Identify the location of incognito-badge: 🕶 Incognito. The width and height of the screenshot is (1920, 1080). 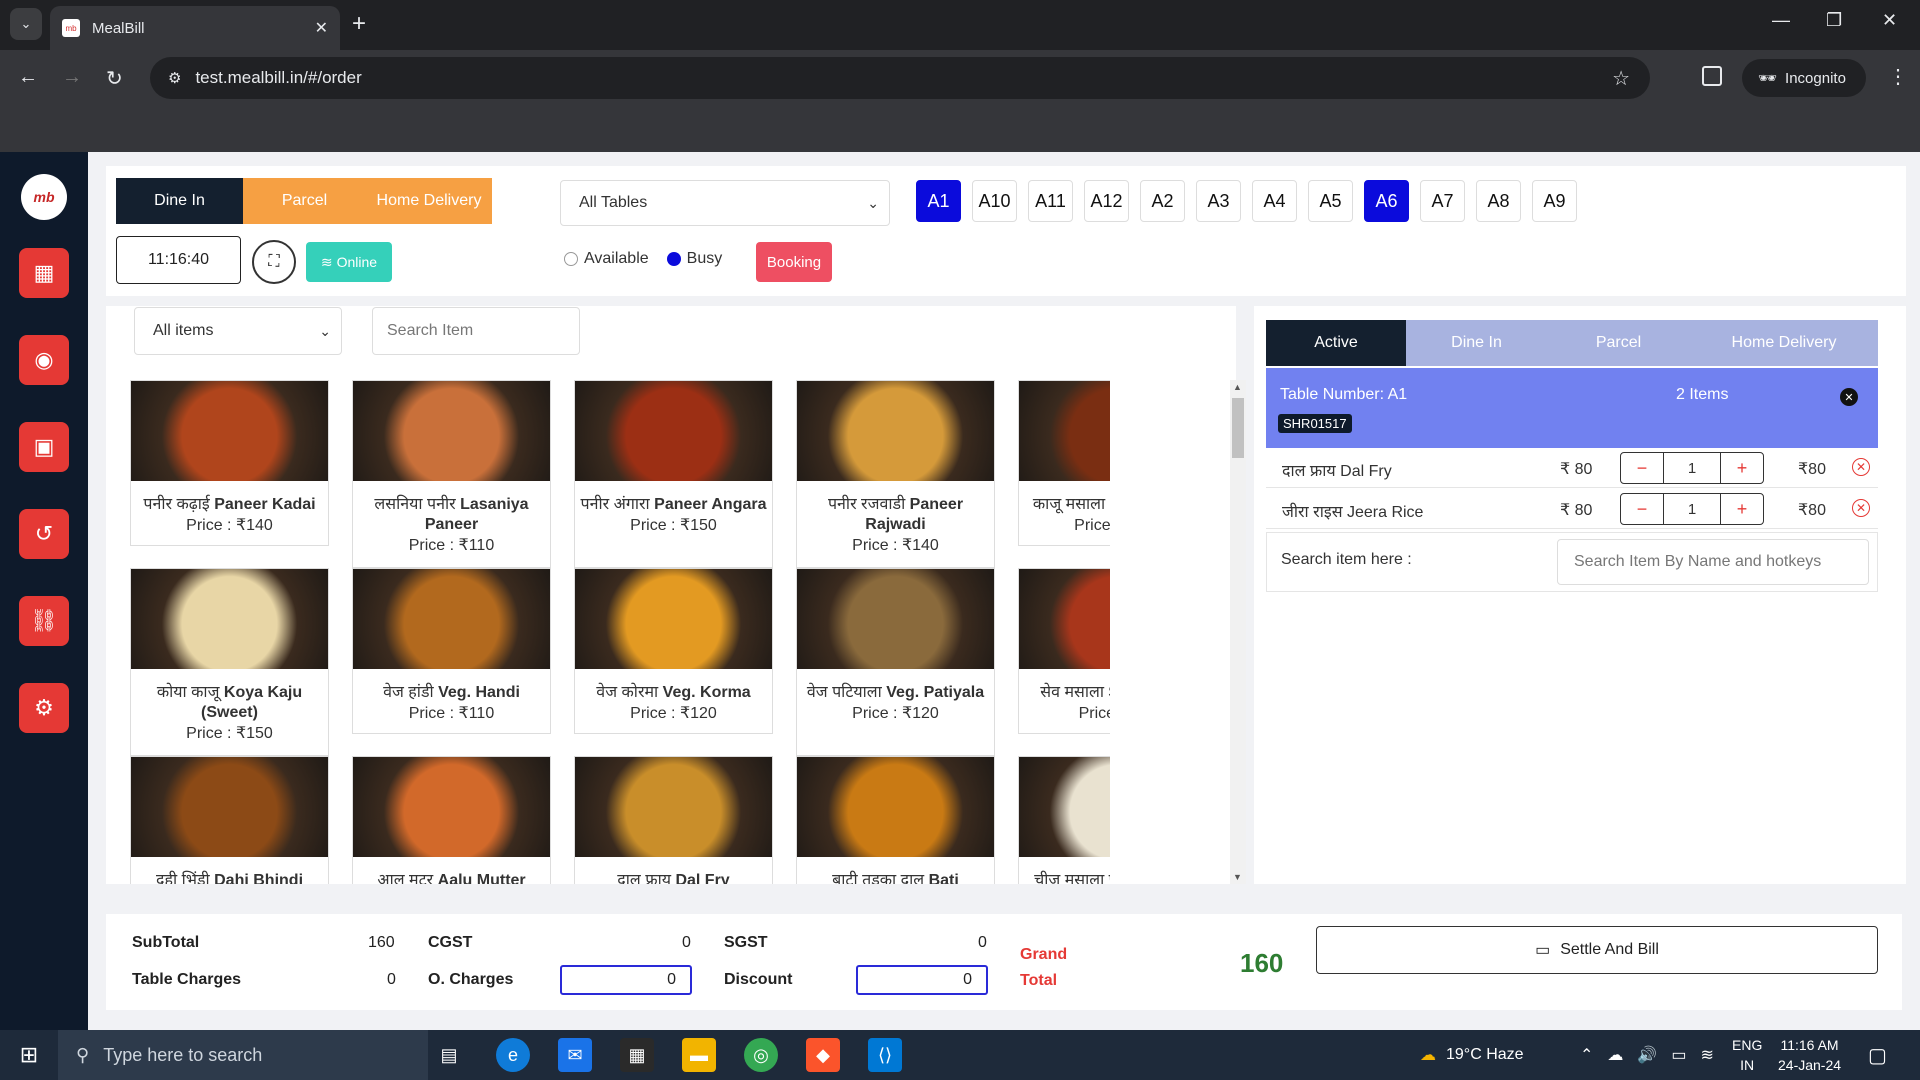
(1804, 78).